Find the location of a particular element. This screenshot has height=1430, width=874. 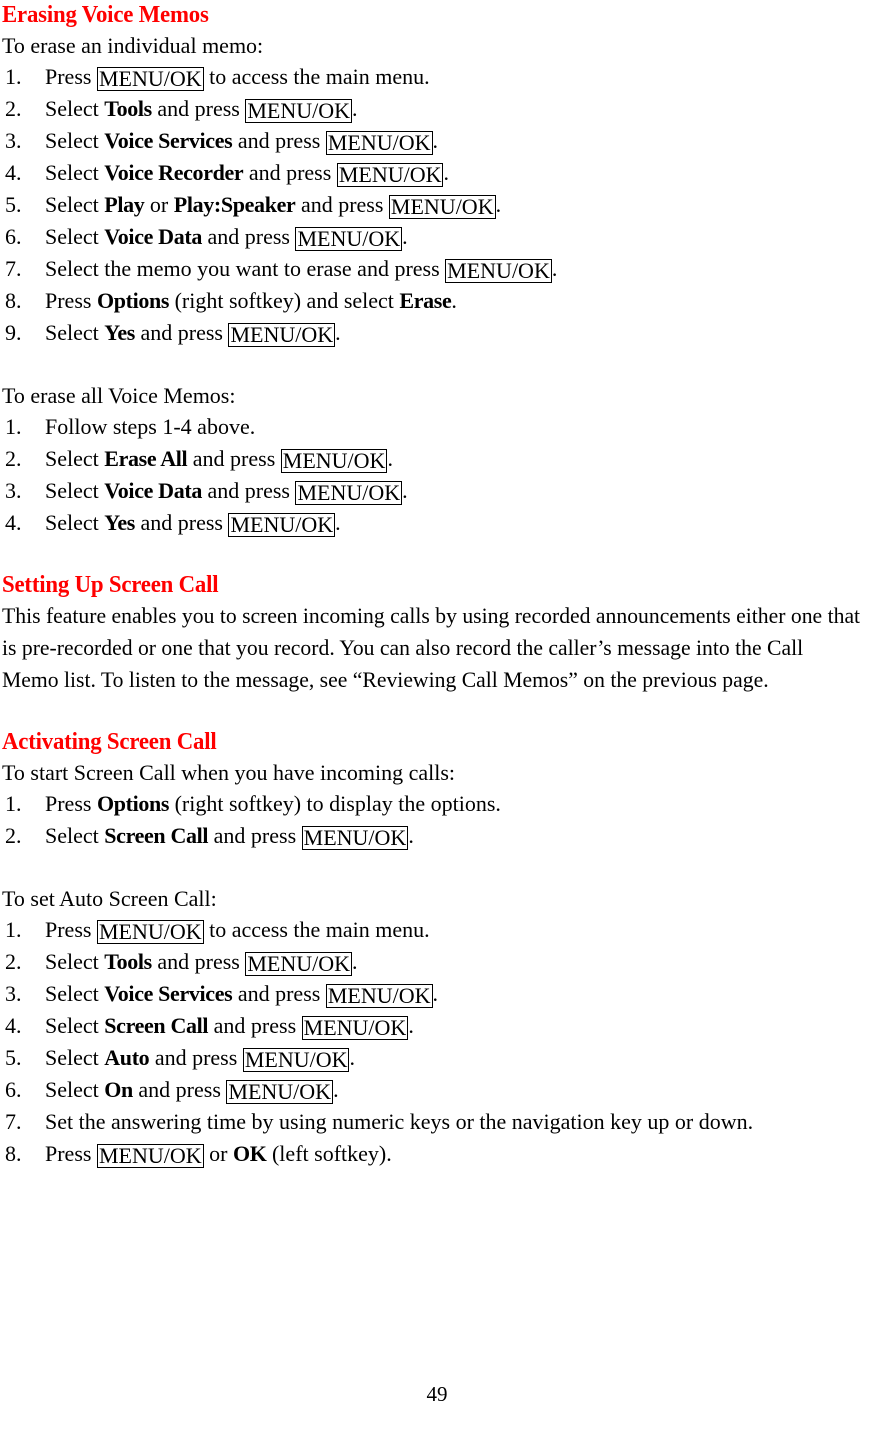

list-item: 9. Select Yes and press MENU/OK. is located at coordinates (438, 333).